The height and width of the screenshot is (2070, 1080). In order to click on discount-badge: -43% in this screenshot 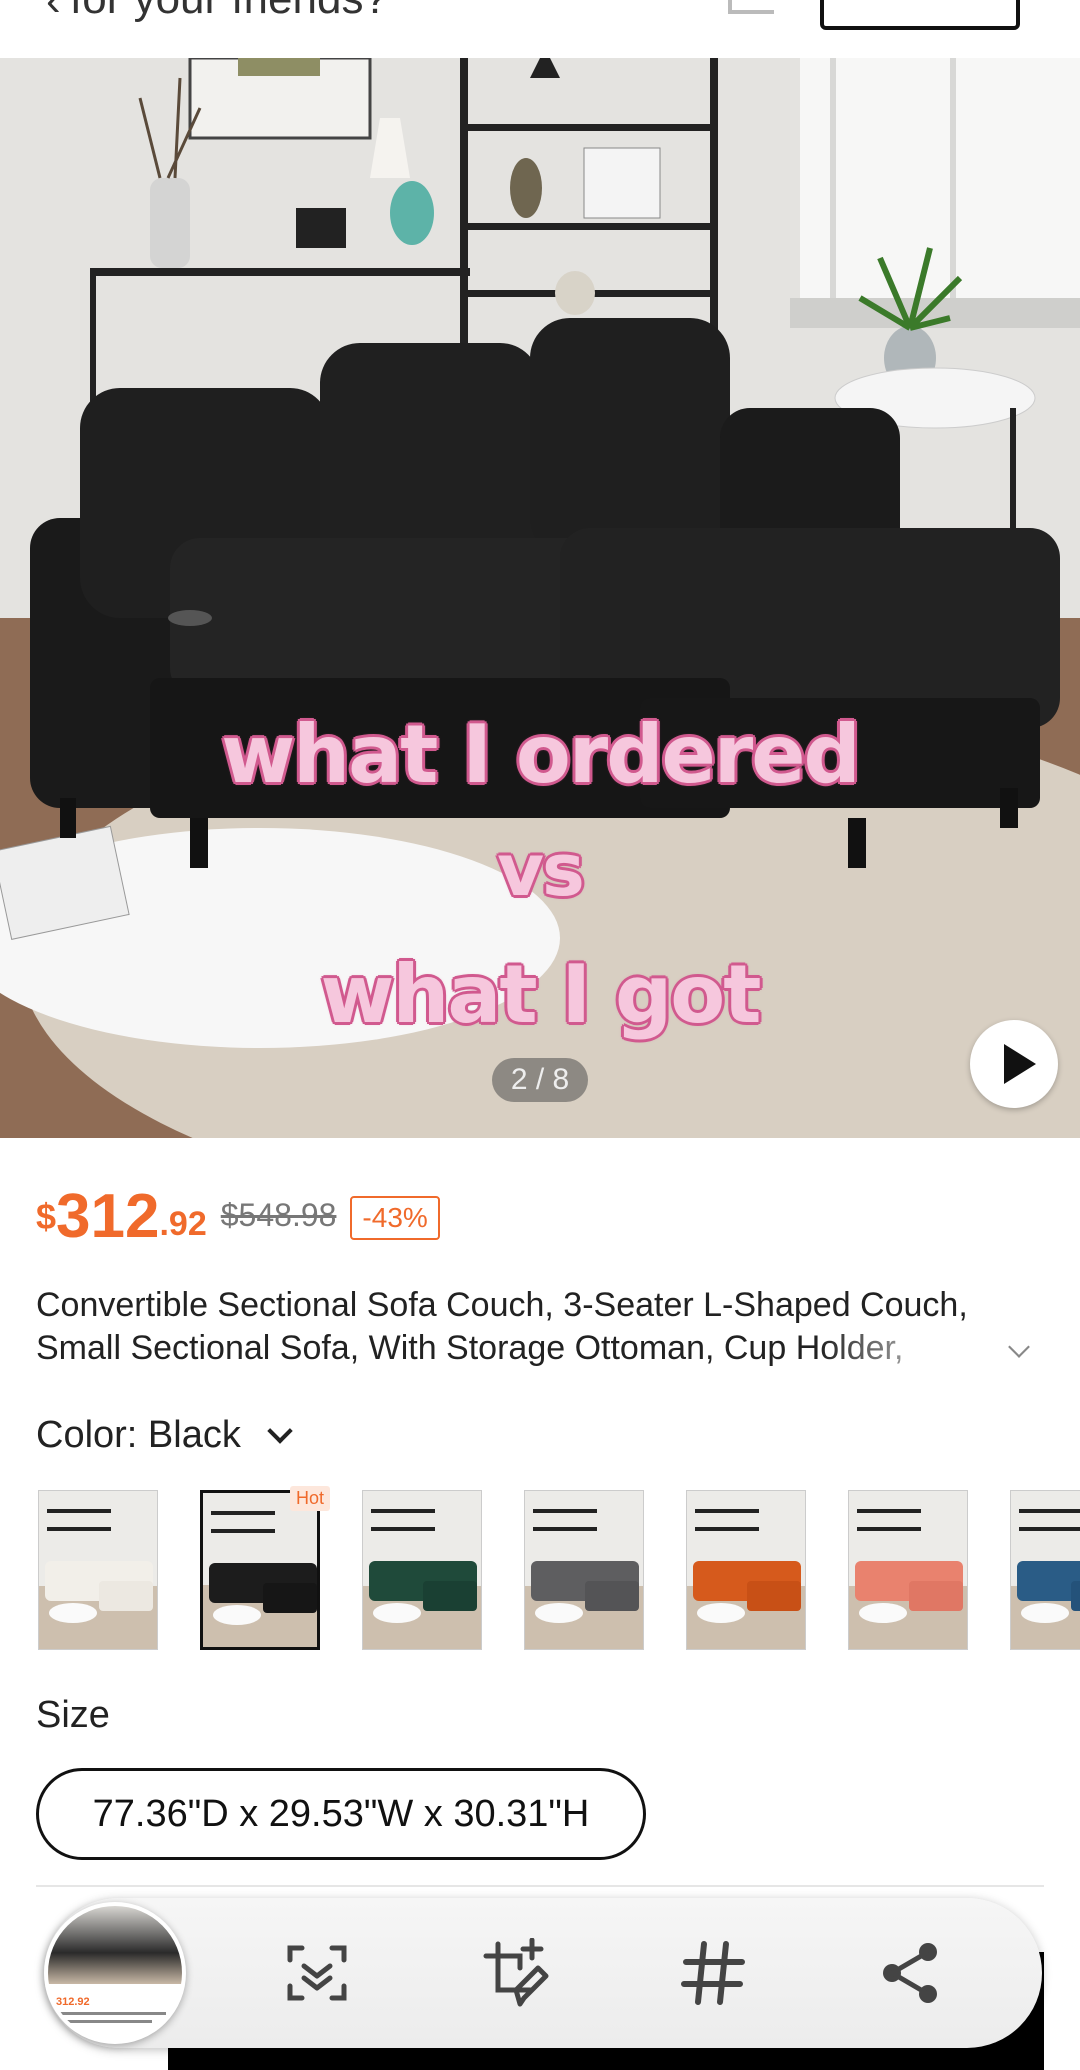, I will do `click(395, 1218)`.